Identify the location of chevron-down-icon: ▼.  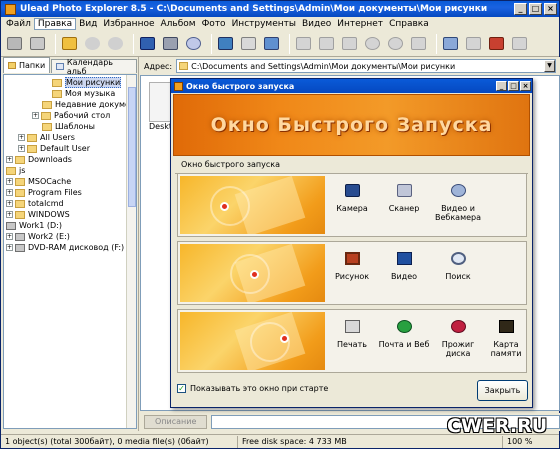
(549, 66).